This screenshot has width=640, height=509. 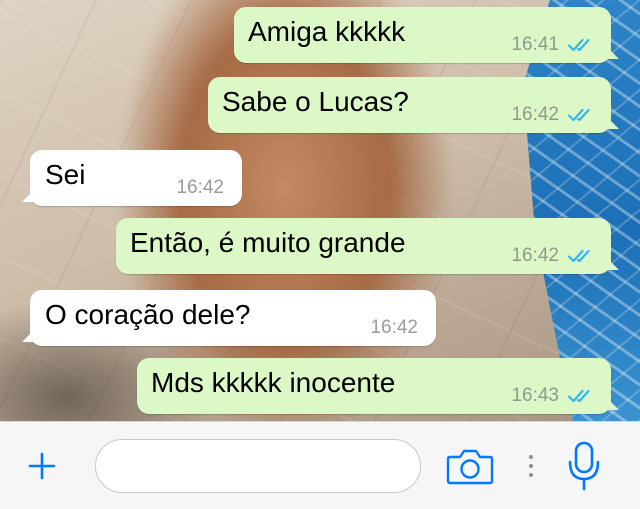 What do you see at coordinates (65, 174) in the screenshot?
I see `message-text: Sei` at bounding box center [65, 174].